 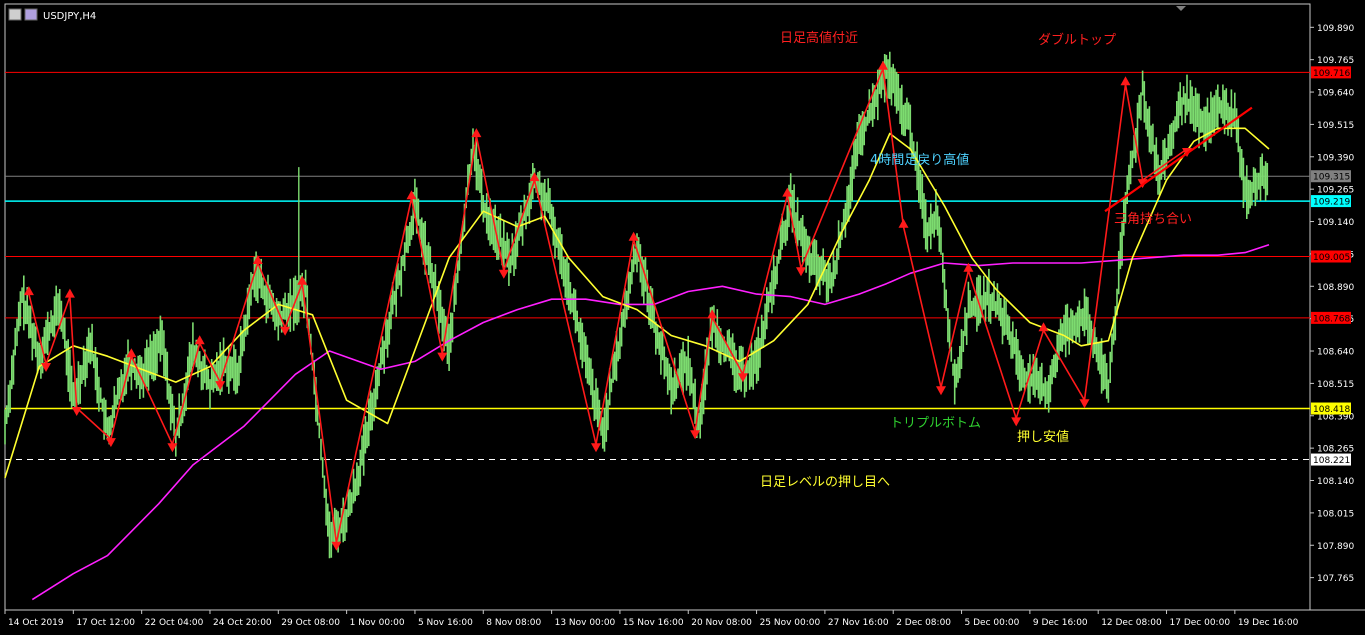 What do you see at coordinates (1335, 514) in the screenshot?
I see `y-tick-label: 108.015` at bounding box center [1335, 514].